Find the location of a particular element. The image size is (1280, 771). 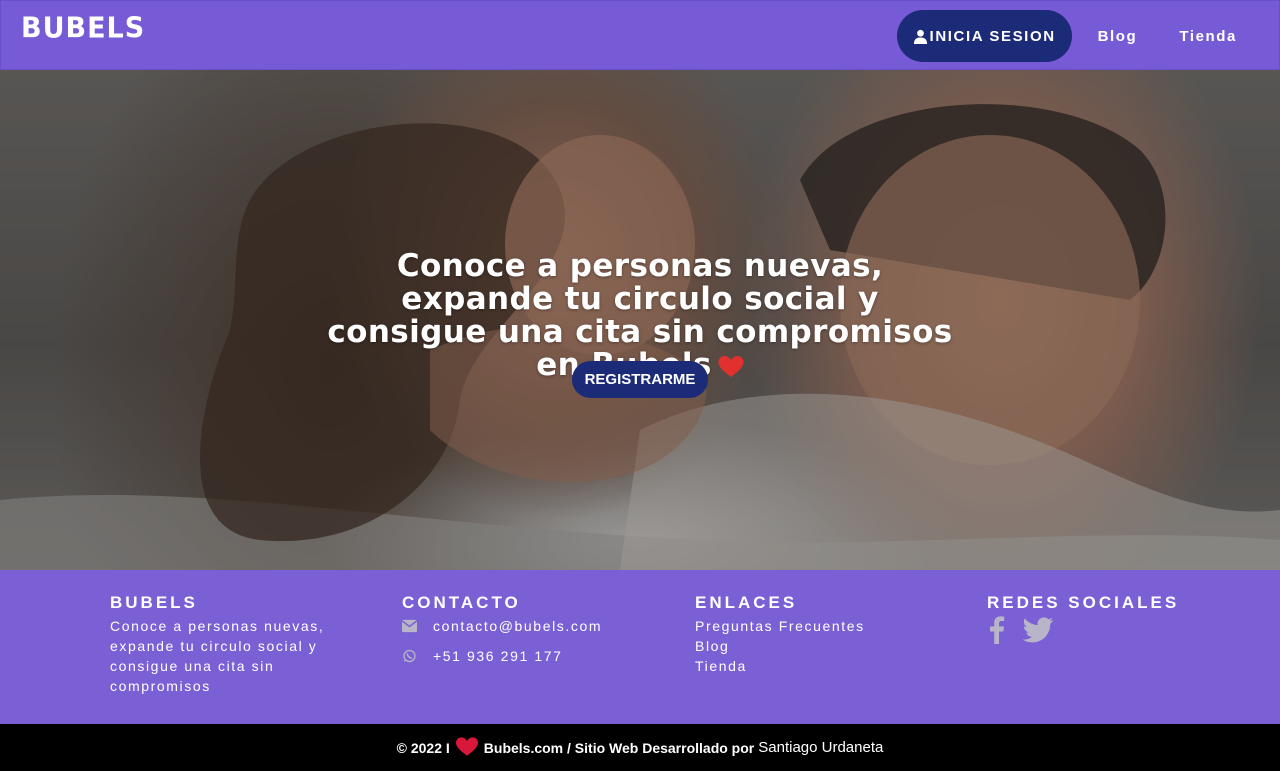

register-button: REGISTRARME is located at coordinates (640, 379).